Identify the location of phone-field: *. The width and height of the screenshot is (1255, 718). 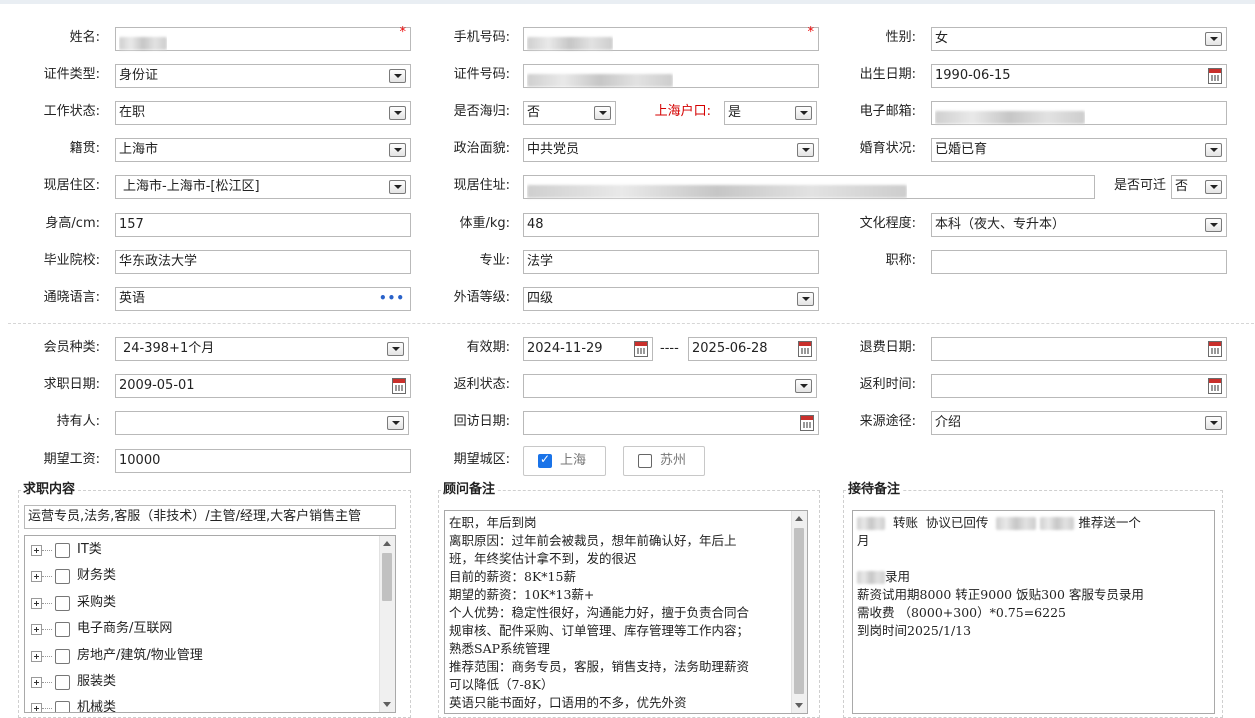
(671, 38).